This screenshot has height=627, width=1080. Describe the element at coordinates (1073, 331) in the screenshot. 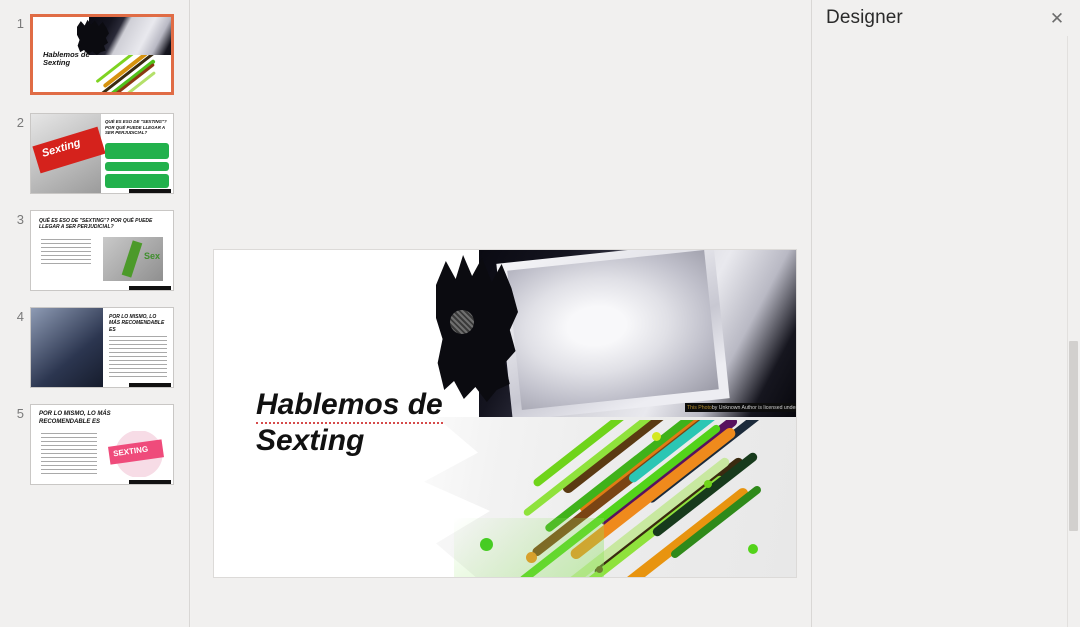

I see `designer-scrollbar` at that location.